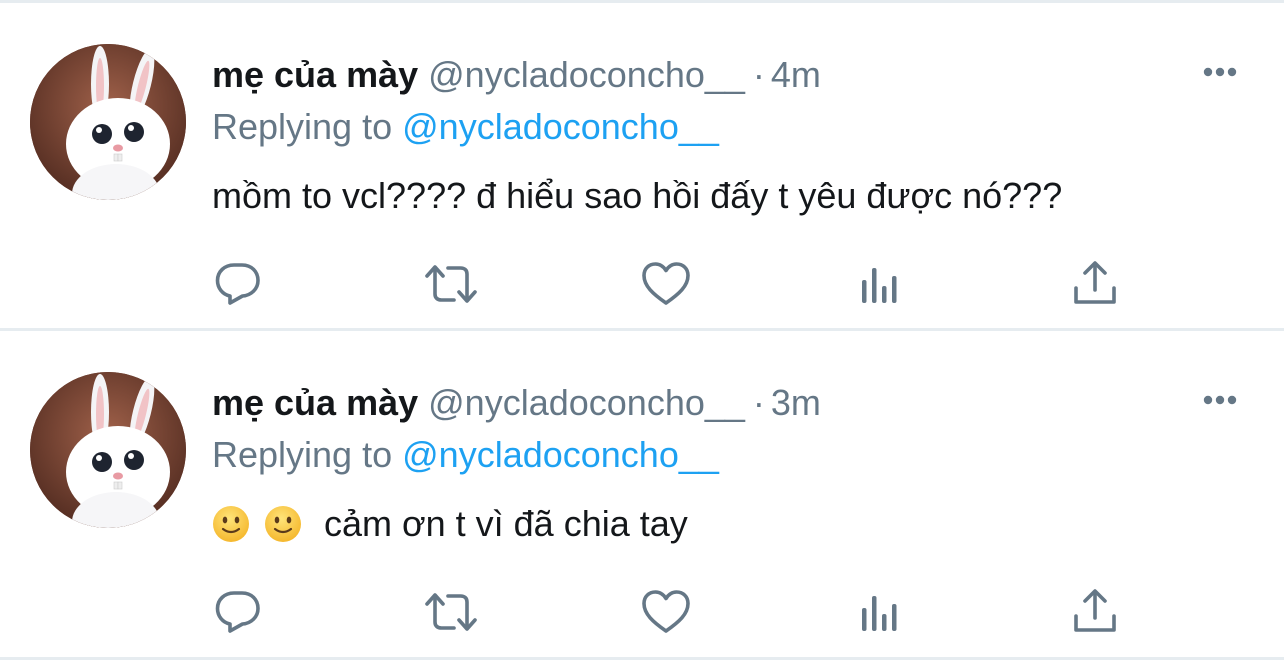  I want to click on top-divider, so click(642, 1).